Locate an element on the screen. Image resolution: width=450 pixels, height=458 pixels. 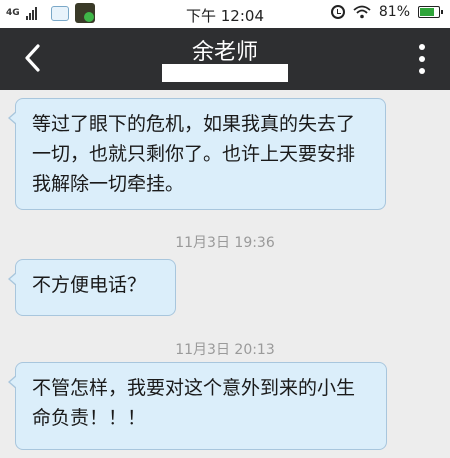
status-right: 81% is located at coordinates (386, 12).